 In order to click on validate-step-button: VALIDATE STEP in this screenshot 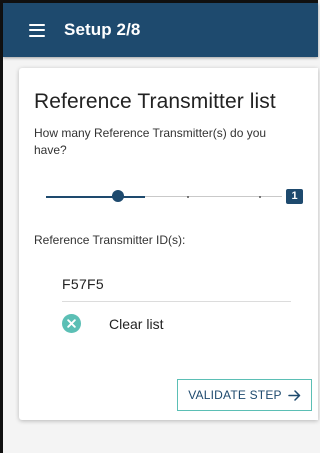, I will do `click(244, 395)`.